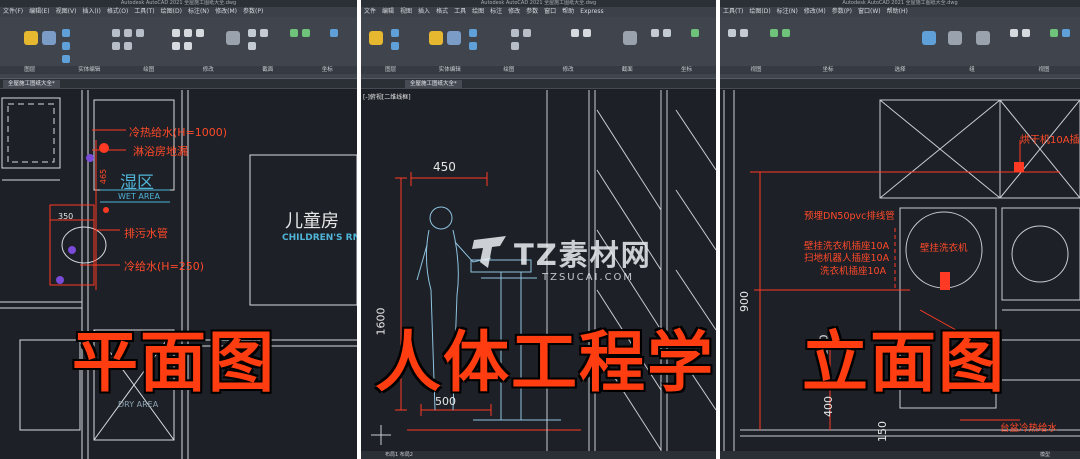 The width and height of the screenshot is (1080, 459). I want to click on menu-item: 帮助(H), so click(897, 12).